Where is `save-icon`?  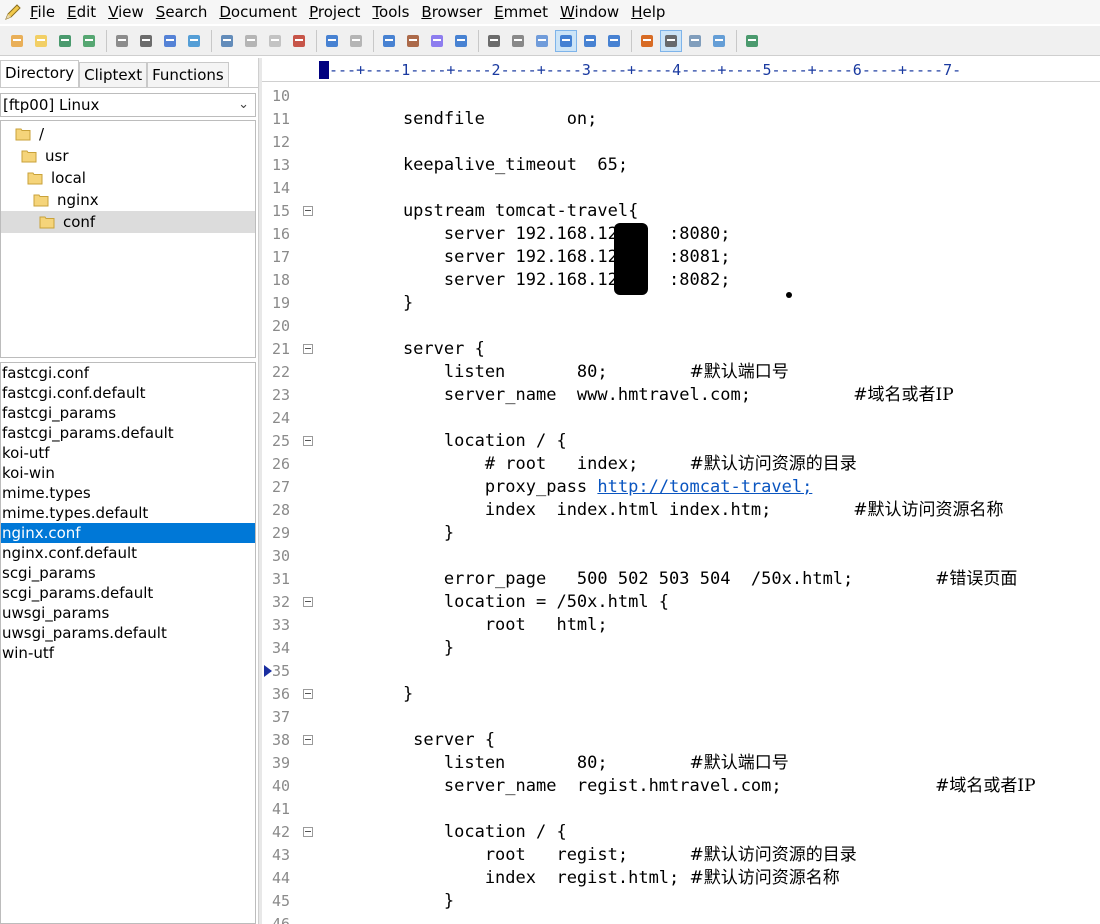 save-icon is located at coordinates (65, 40).